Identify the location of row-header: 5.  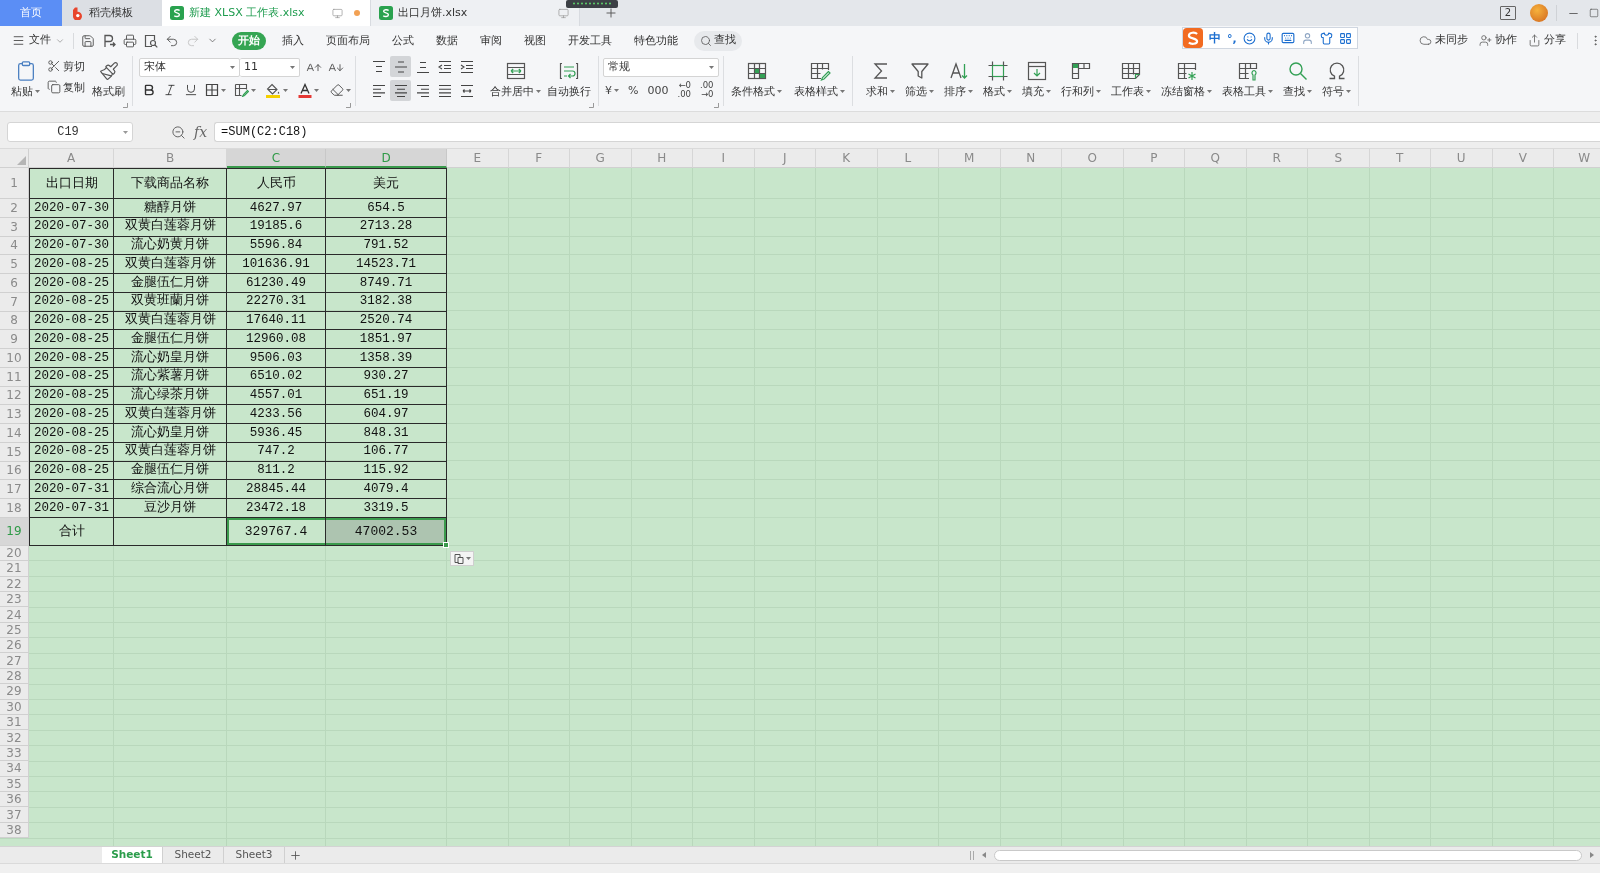
(14, 264).